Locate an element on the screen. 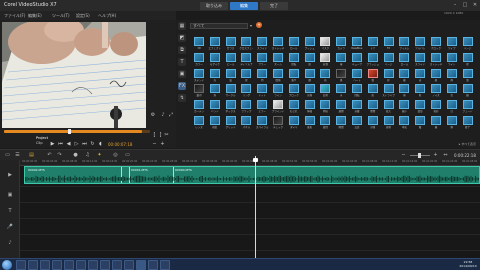 This screenshot has height=270, width=480. transition-thumbnail: フェード is located at coordinates (469, 107).